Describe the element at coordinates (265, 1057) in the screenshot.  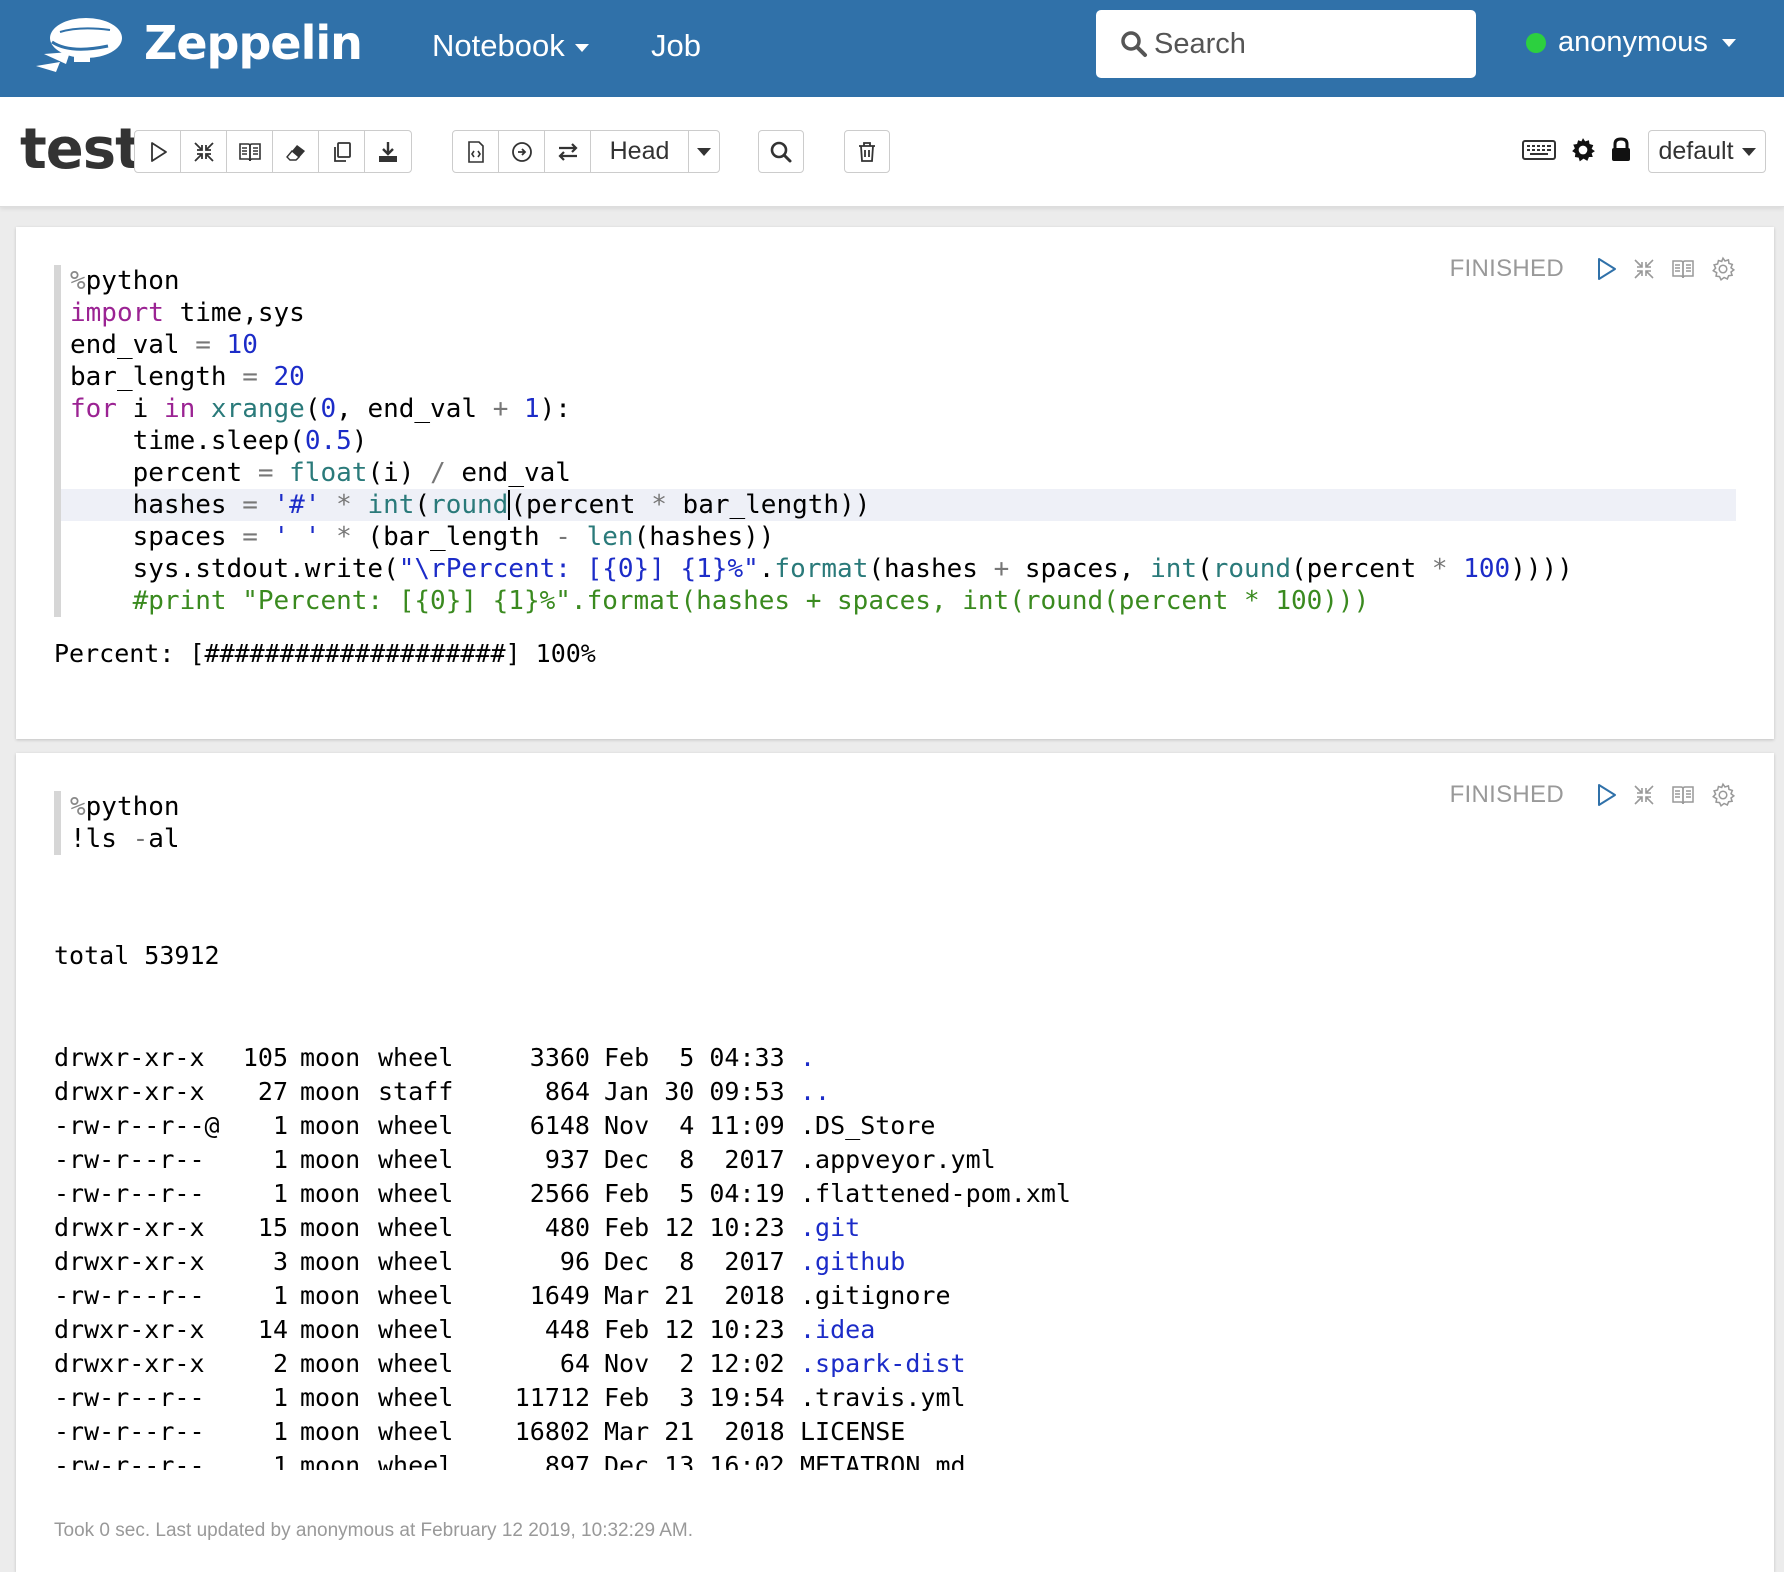
I see `ls-links: 105` at that location.